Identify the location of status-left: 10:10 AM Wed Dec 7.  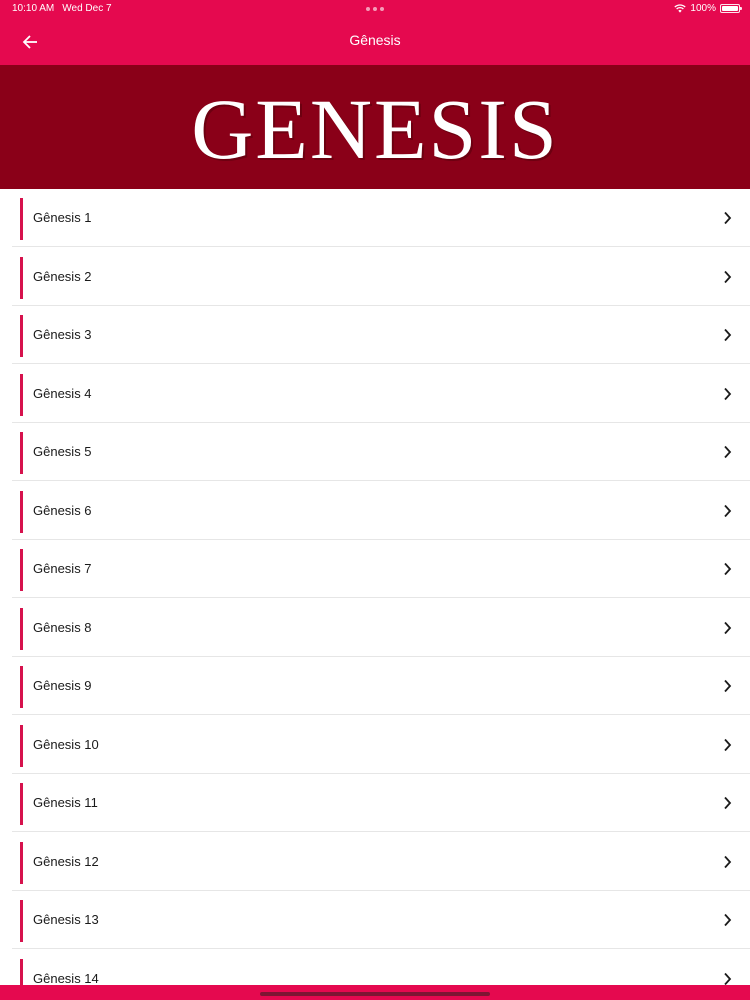
(62, 8).